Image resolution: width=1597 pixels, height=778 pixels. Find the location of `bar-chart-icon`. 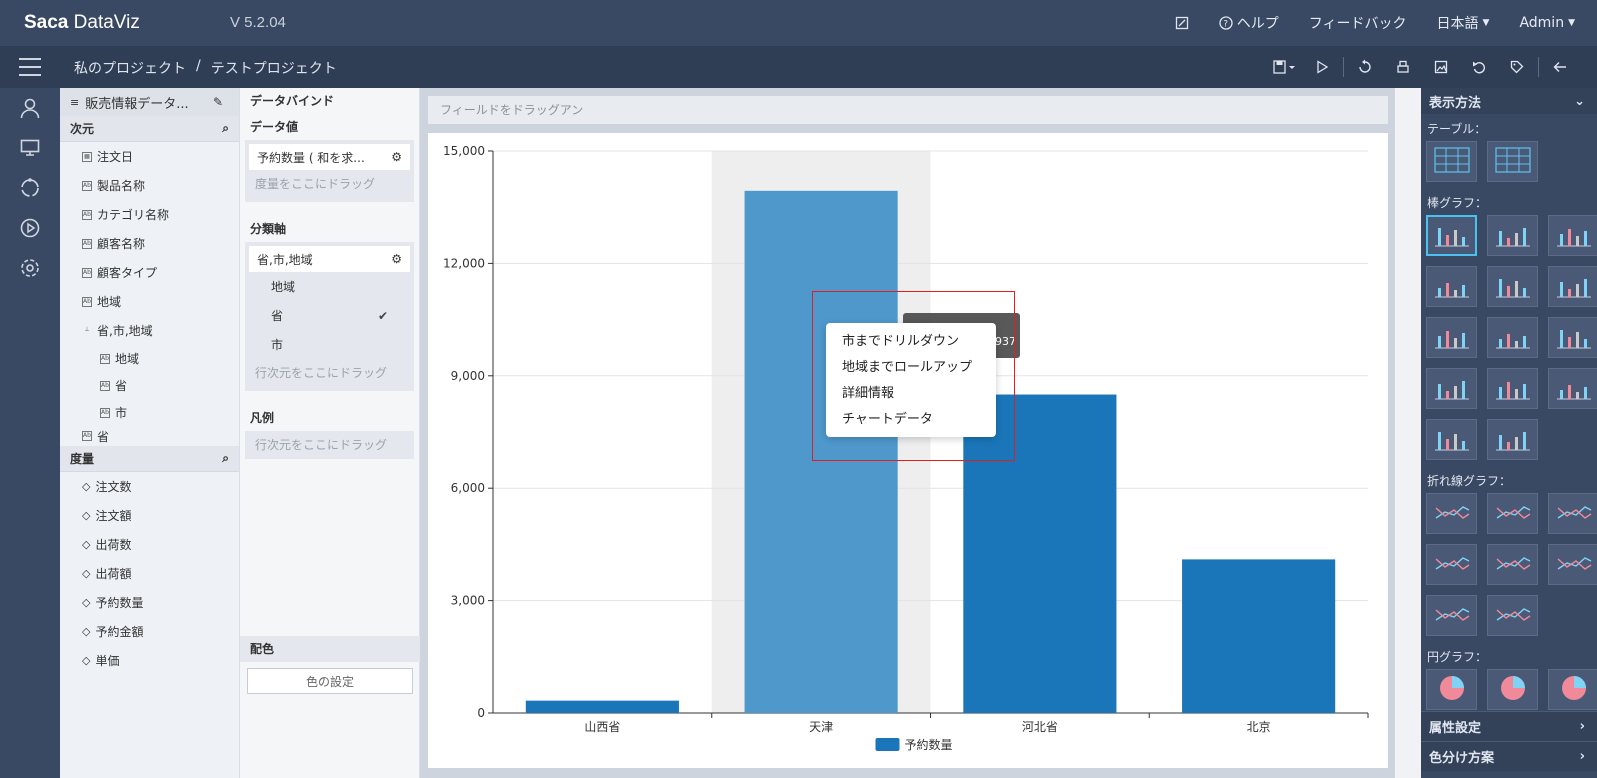

bar-chart-icon is located at coordinates (1452, 286).